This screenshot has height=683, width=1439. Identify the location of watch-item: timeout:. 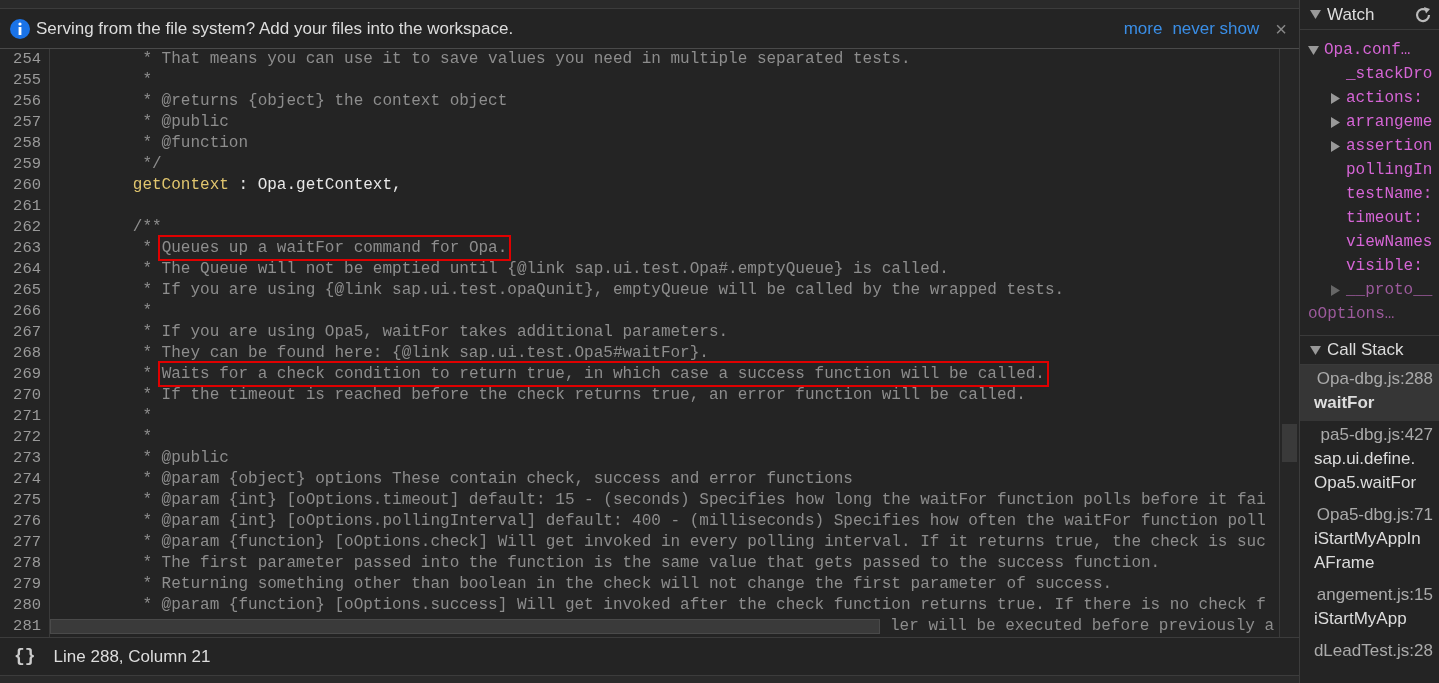
(1384, 218).